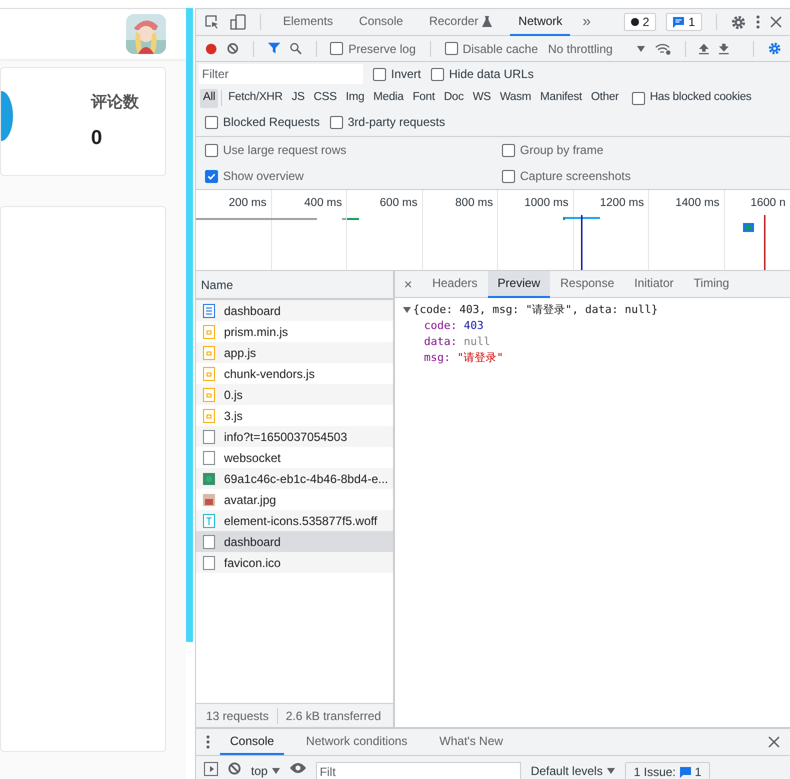 Image resolution: width=790 pixels, height=779 pixels. I want to click on time-tick: 1600 n, so click(768, 203).